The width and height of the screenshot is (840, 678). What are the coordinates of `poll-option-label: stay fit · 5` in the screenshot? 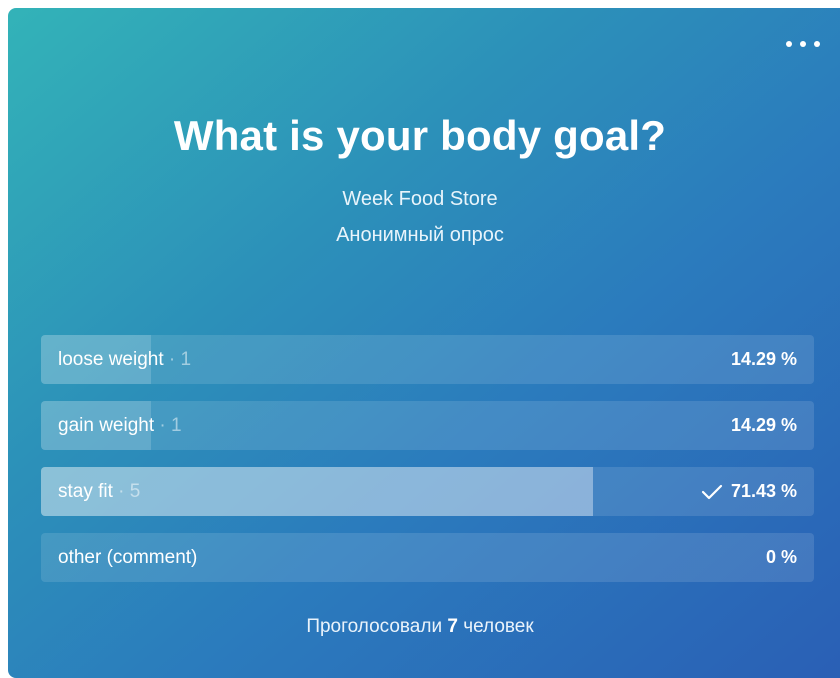 It's located at (99, 491).